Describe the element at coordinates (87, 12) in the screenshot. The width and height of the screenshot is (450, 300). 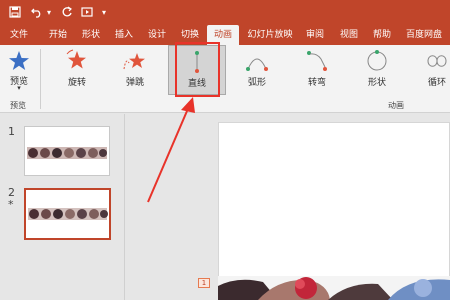
I see `present-from-beginning-icon` at that location.